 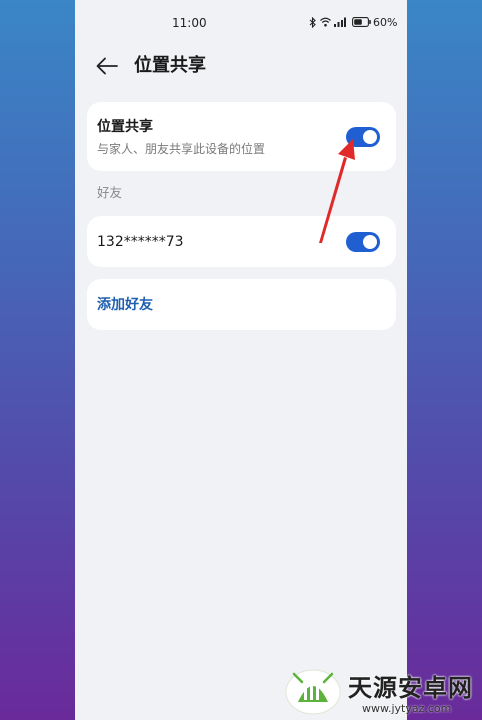 I want to click on arrow-left-icon, so click(x=107, y=66).